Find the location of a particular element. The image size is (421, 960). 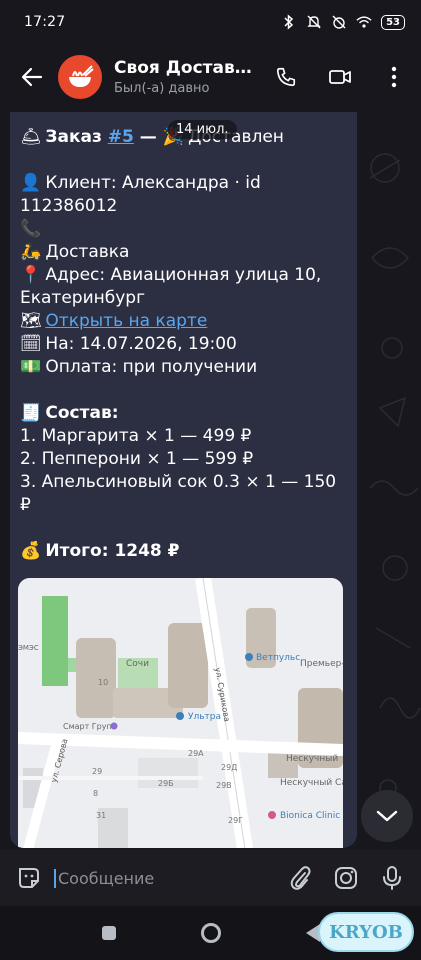

chat-subtitle: Был(-а) давно is located at coordinates (162, 88).